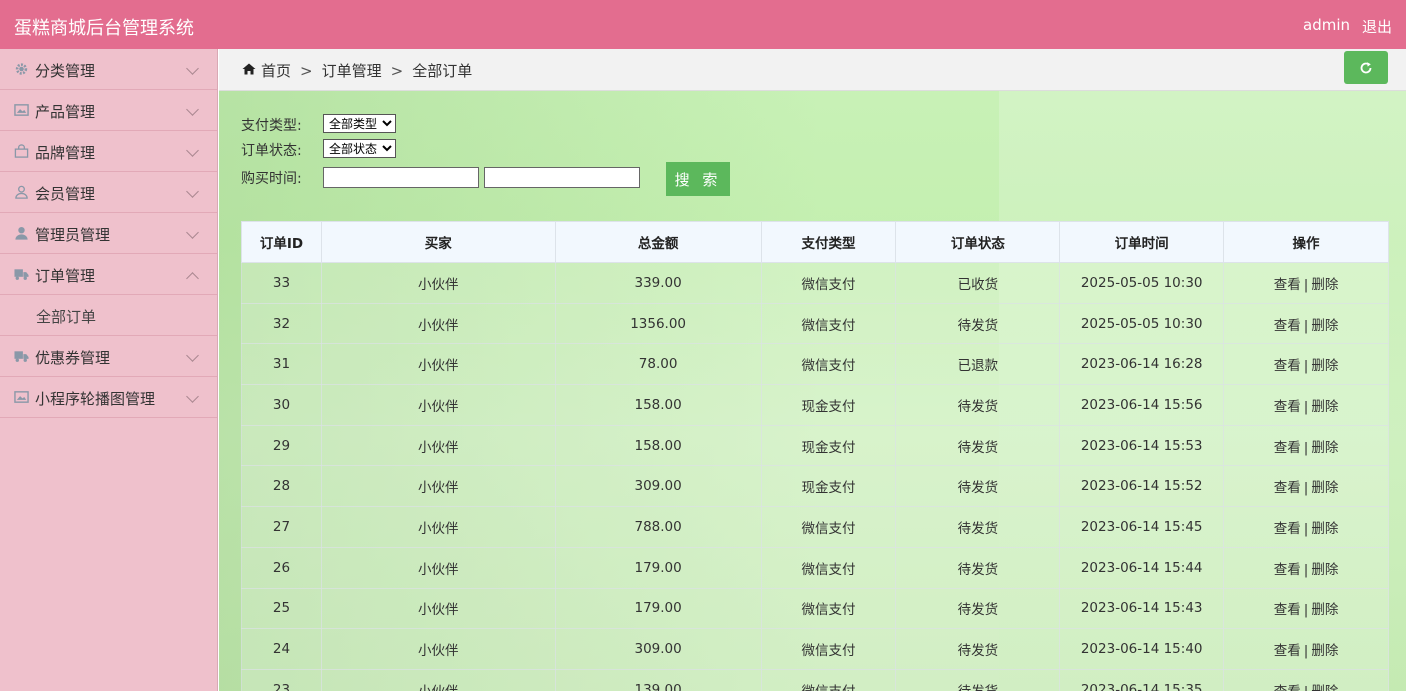  Describe the element at coordinates (815, 608) in the screenshot. I see `table-row: 25 小伙伴 179.00 微信支付 待发货 2023-06-14 15:43 查看 | 删除` at that location.